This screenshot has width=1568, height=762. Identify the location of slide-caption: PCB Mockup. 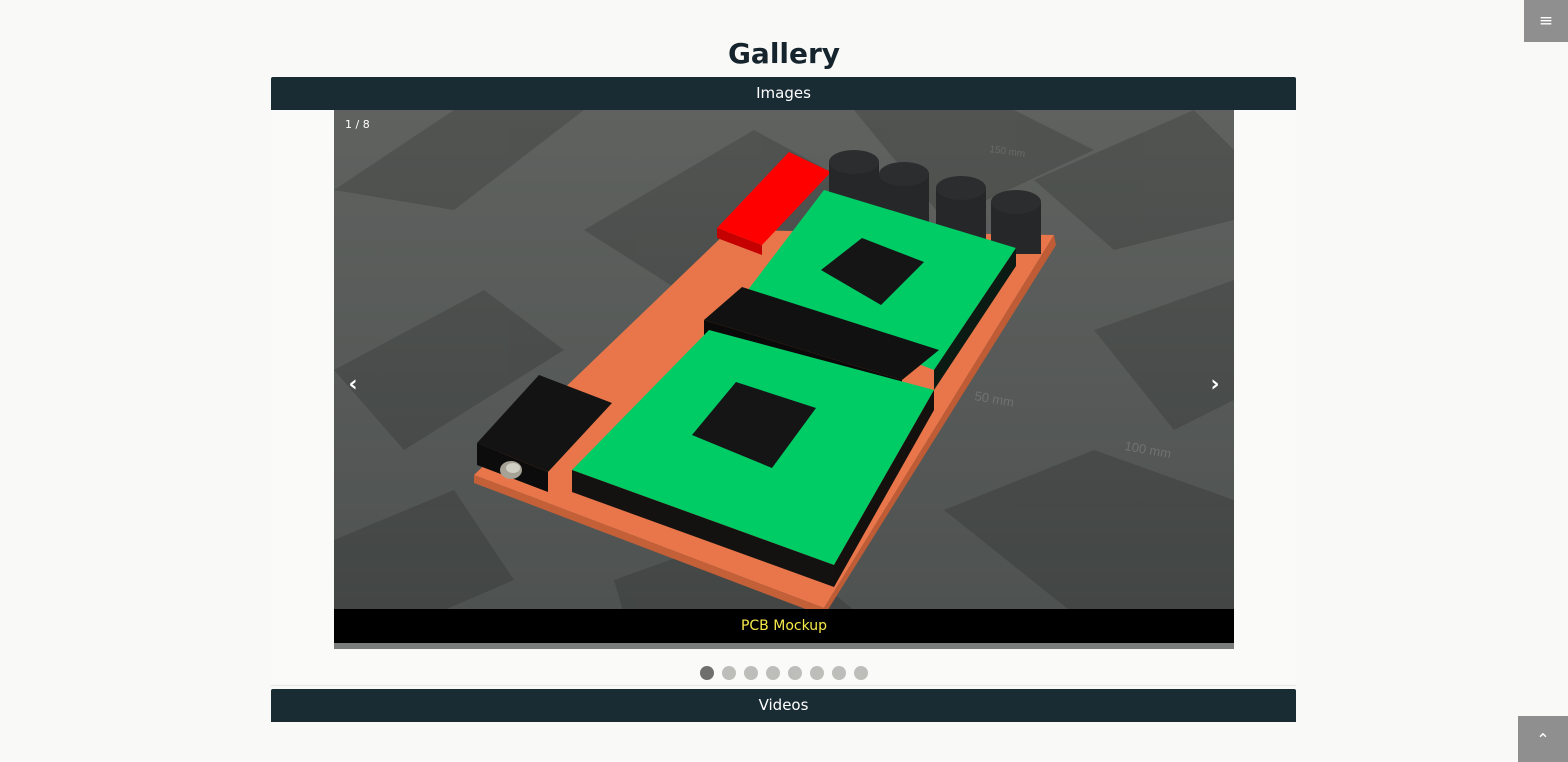
(784, 626).